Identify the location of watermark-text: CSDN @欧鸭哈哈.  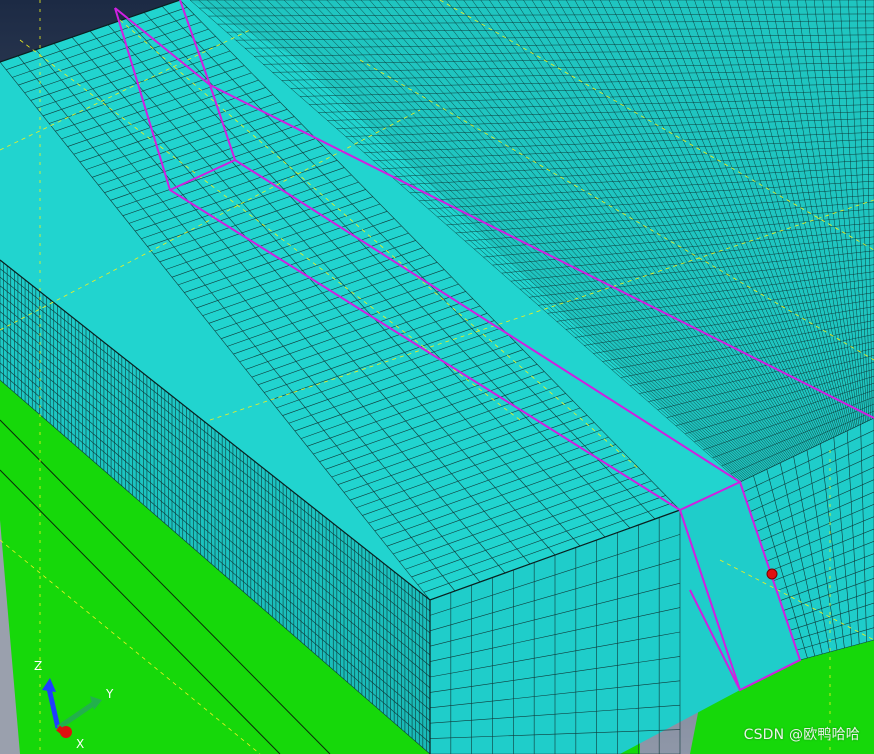
(801, 735).